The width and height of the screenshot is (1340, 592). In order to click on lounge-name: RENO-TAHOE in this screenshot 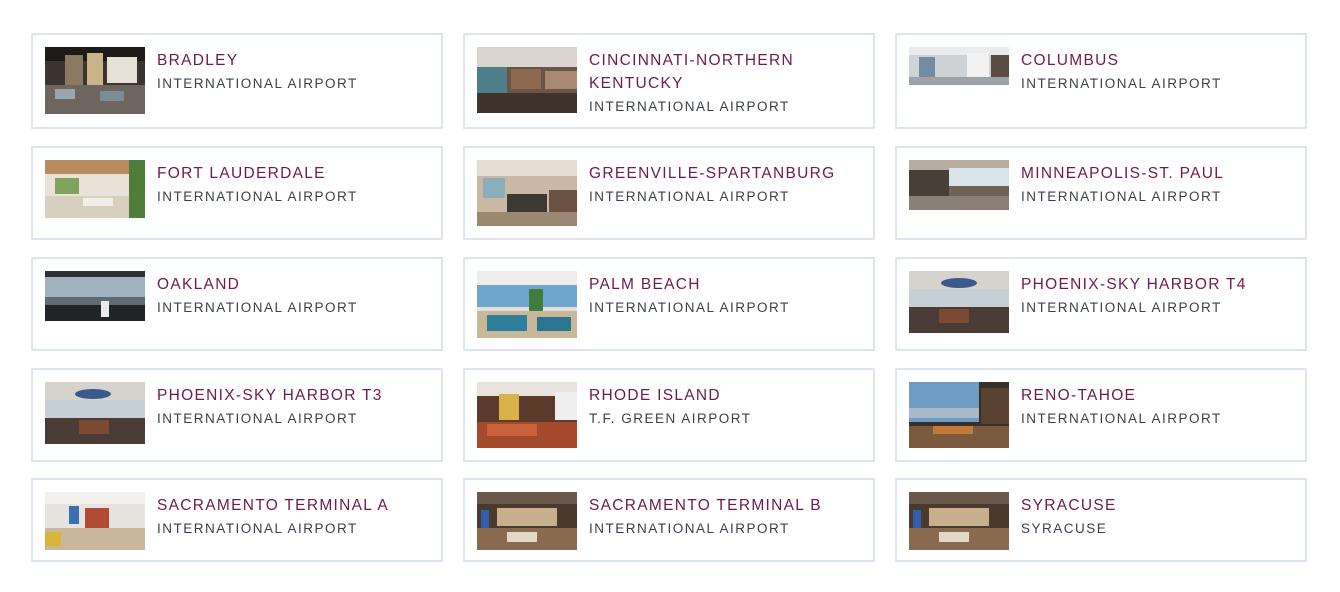, I will do `click(1079, 395)`.